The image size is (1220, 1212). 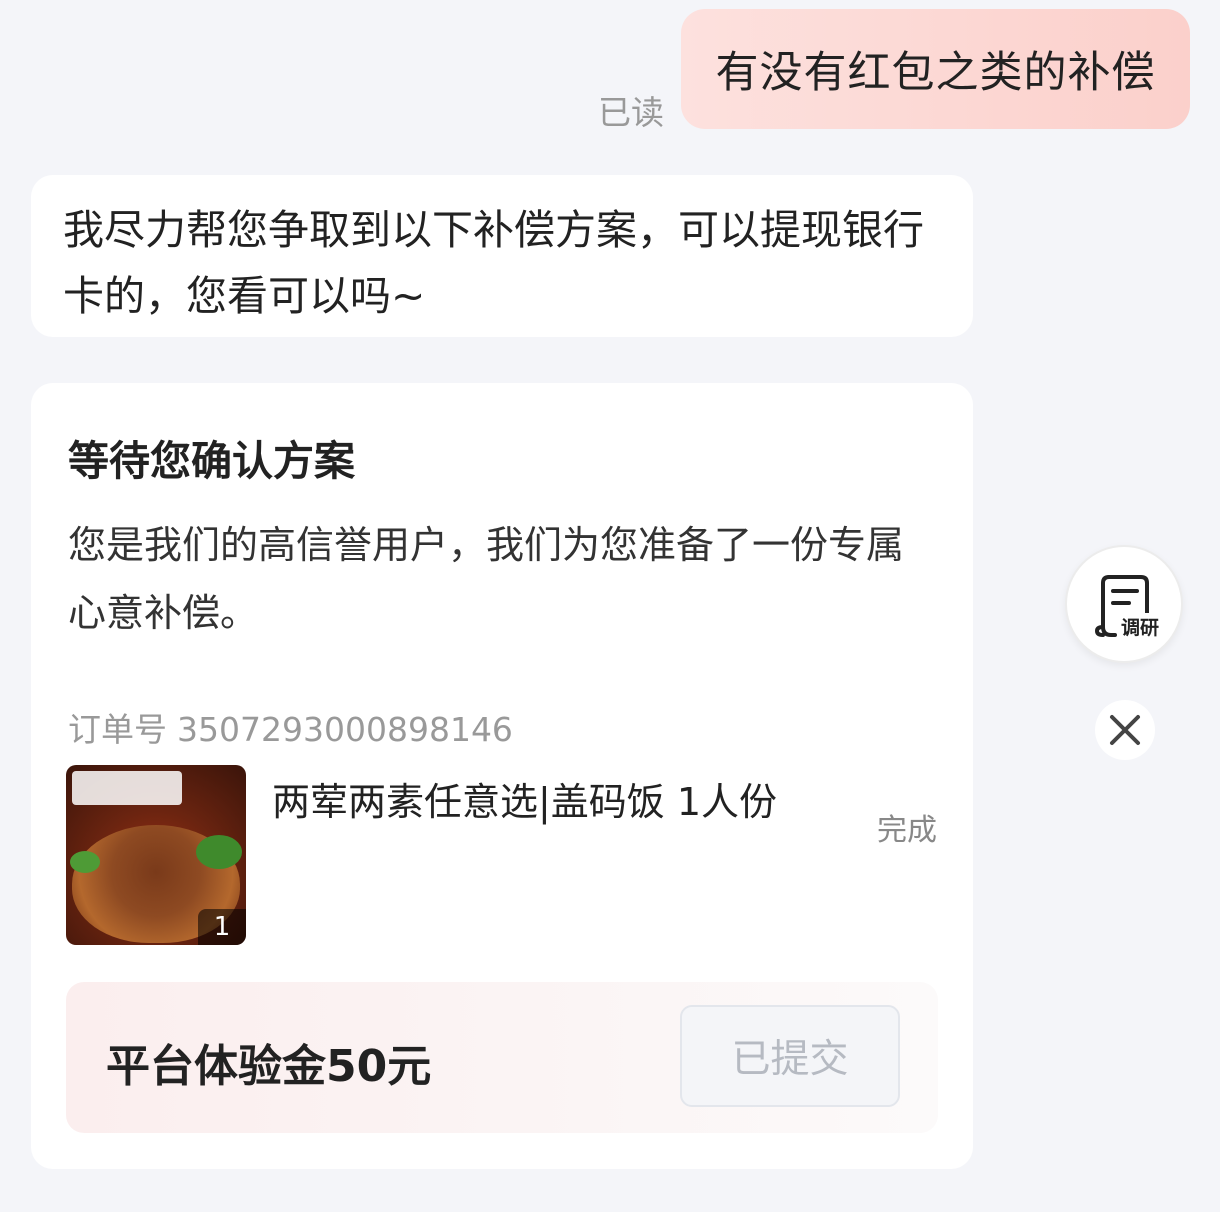 I want to click on product-image: 1, so click(x=156, y=855).